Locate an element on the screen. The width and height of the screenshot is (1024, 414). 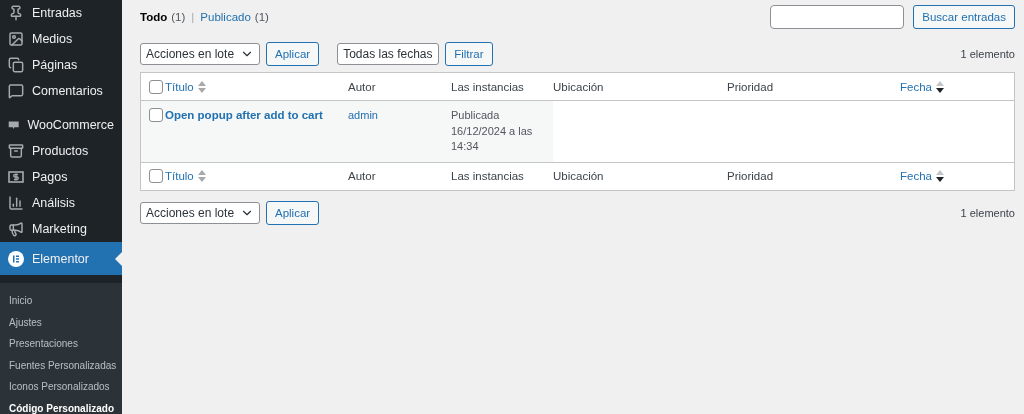
menu-item: Elementor is located at coordinates (61, 258).